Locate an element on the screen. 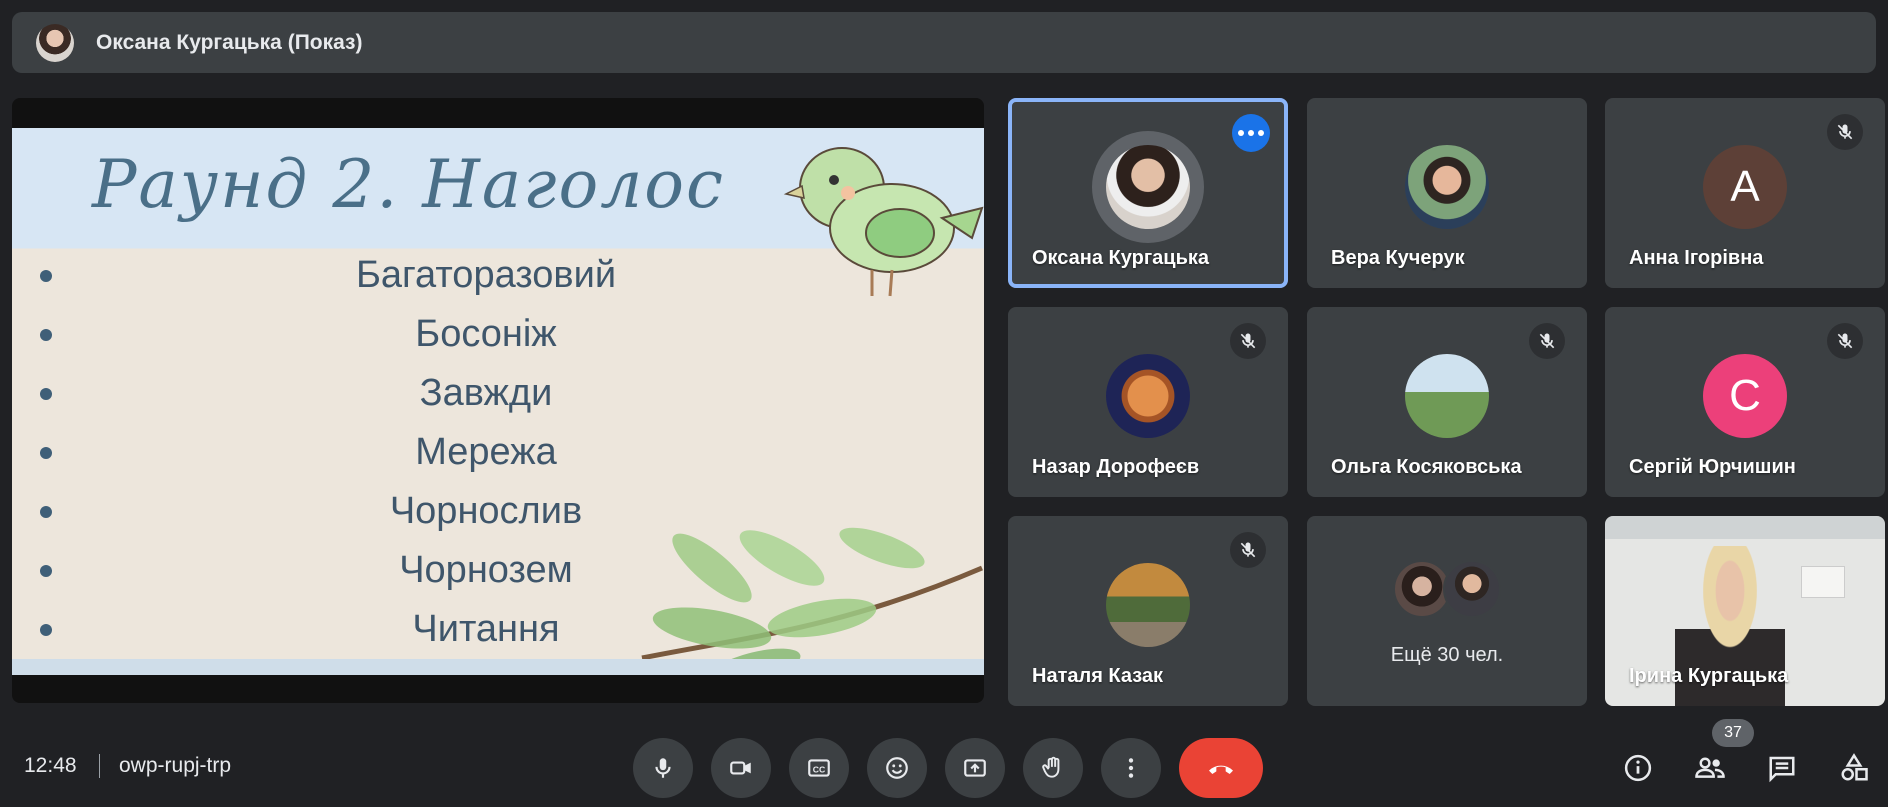 The image size is (1888, 807). hangup-icon is located at coordinates (1221, 769).